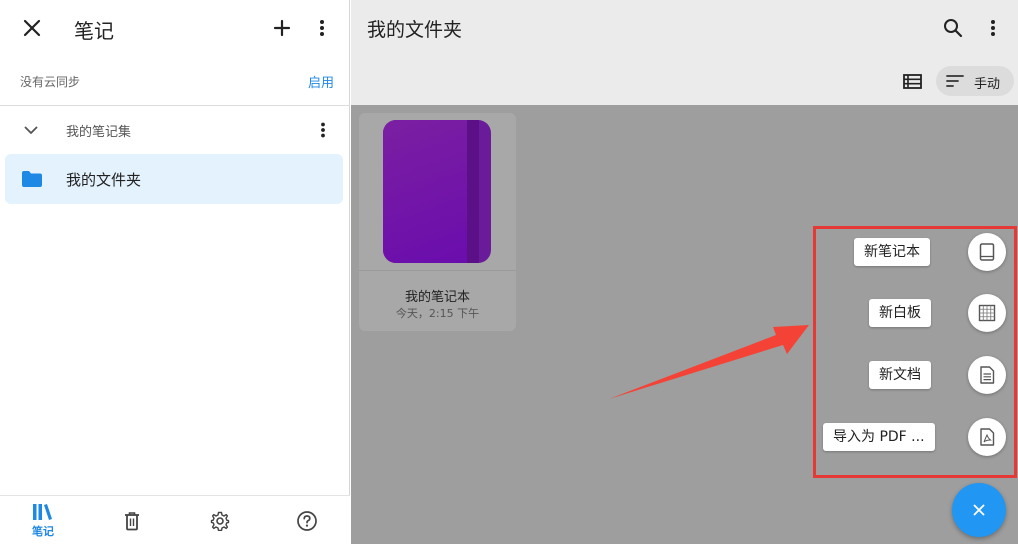 The image size is (1018, 544). I want to click on new-notebook-button, so click(987, 252).